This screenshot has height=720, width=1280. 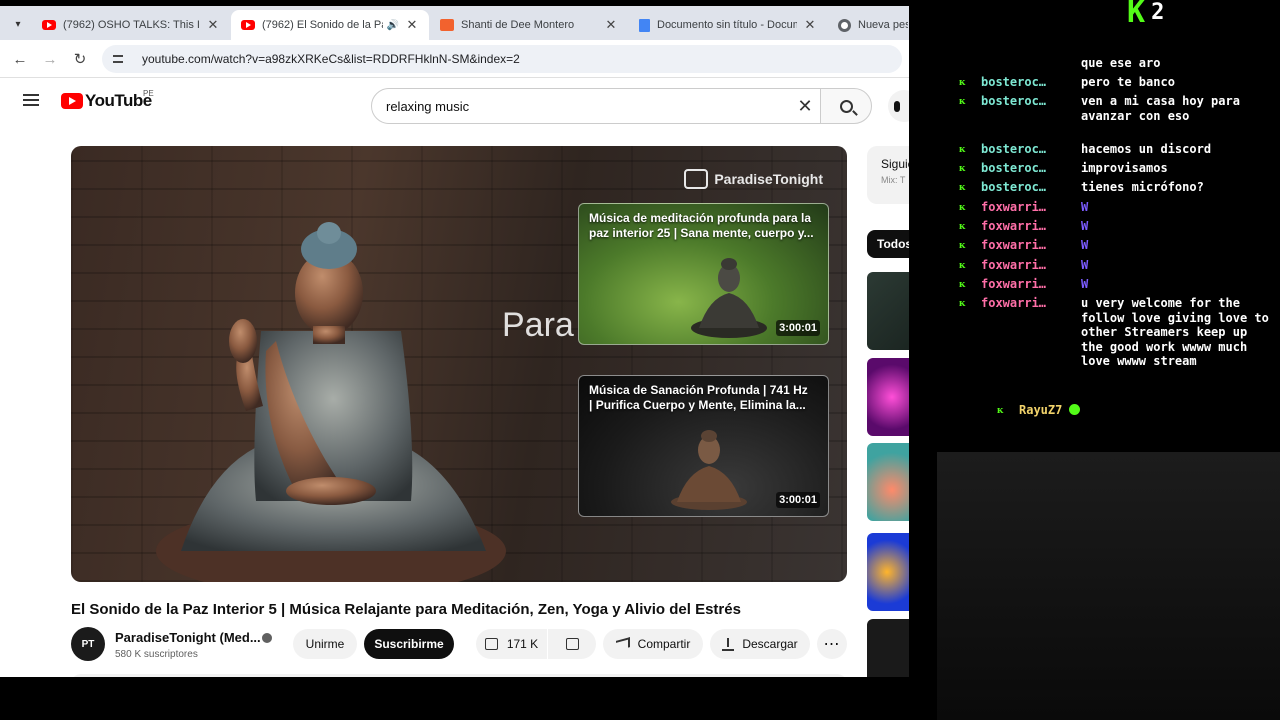 I want to click on youtube-logo-text: YouTube, so click(x=118, y=100).